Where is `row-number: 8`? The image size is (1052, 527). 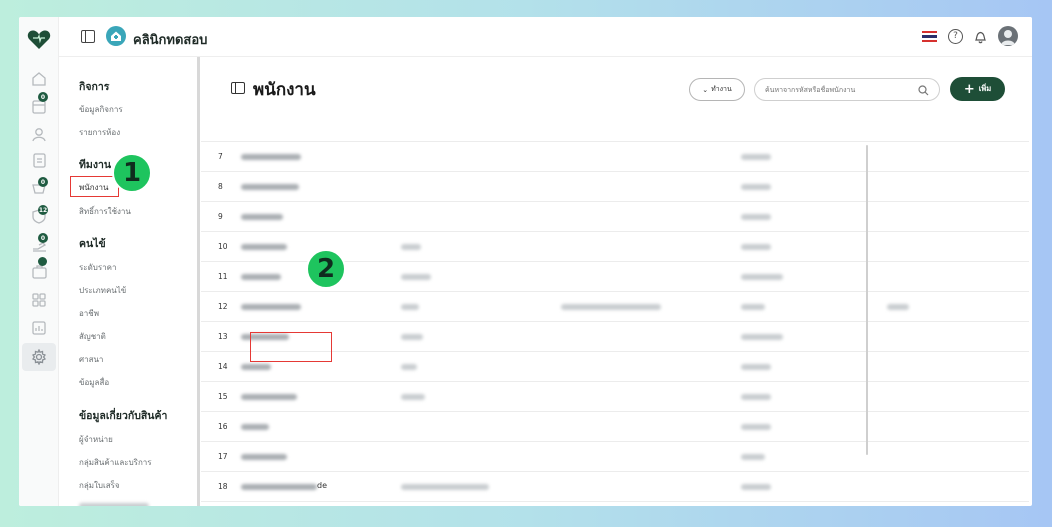
row-number: 8 is located at coordinates (220, 186).